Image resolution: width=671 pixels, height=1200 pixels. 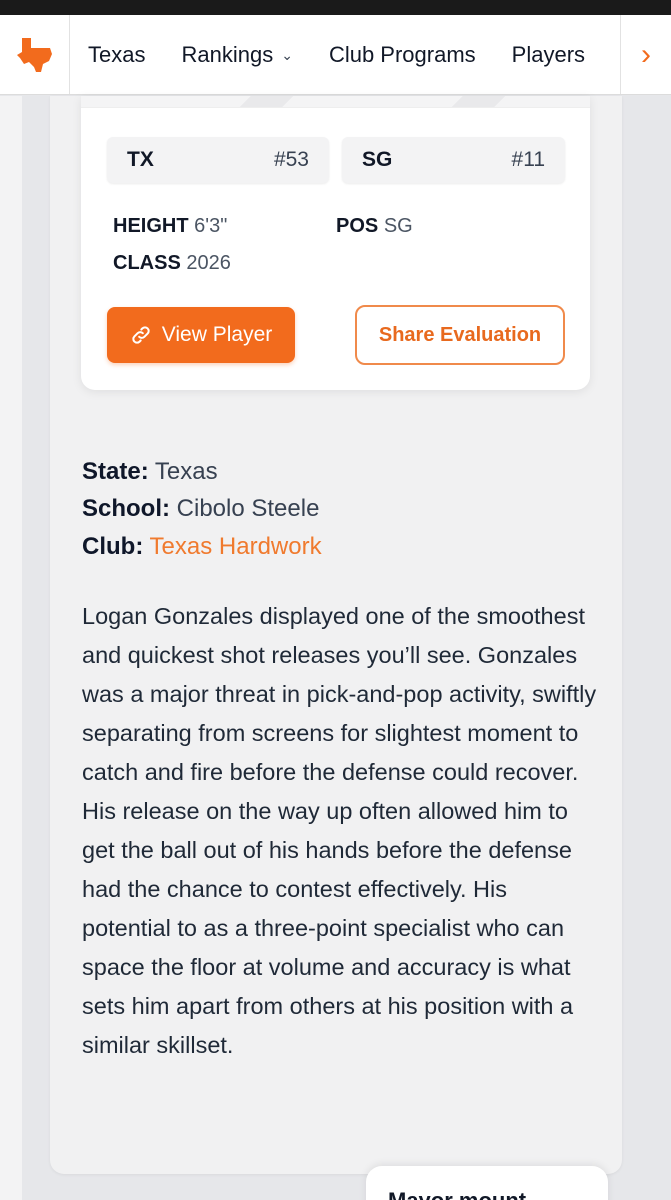 What do you see at coordinates (115, 471) in the screenshot?
I see `state-detail-label: State:` at bounding box center [115, 471].